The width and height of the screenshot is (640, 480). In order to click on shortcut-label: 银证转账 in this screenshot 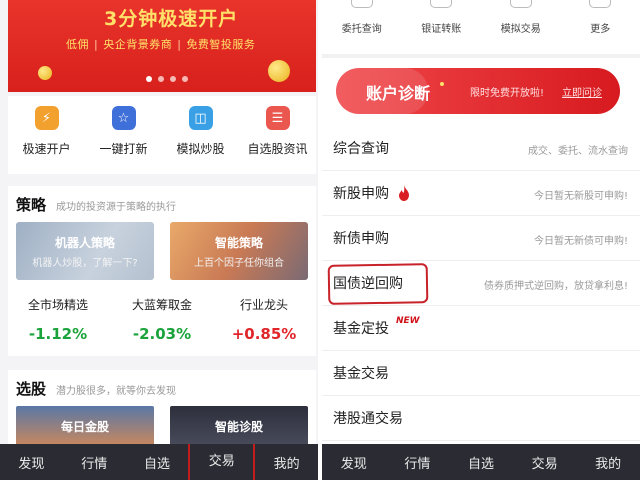, I will do `click(441, 29)`.